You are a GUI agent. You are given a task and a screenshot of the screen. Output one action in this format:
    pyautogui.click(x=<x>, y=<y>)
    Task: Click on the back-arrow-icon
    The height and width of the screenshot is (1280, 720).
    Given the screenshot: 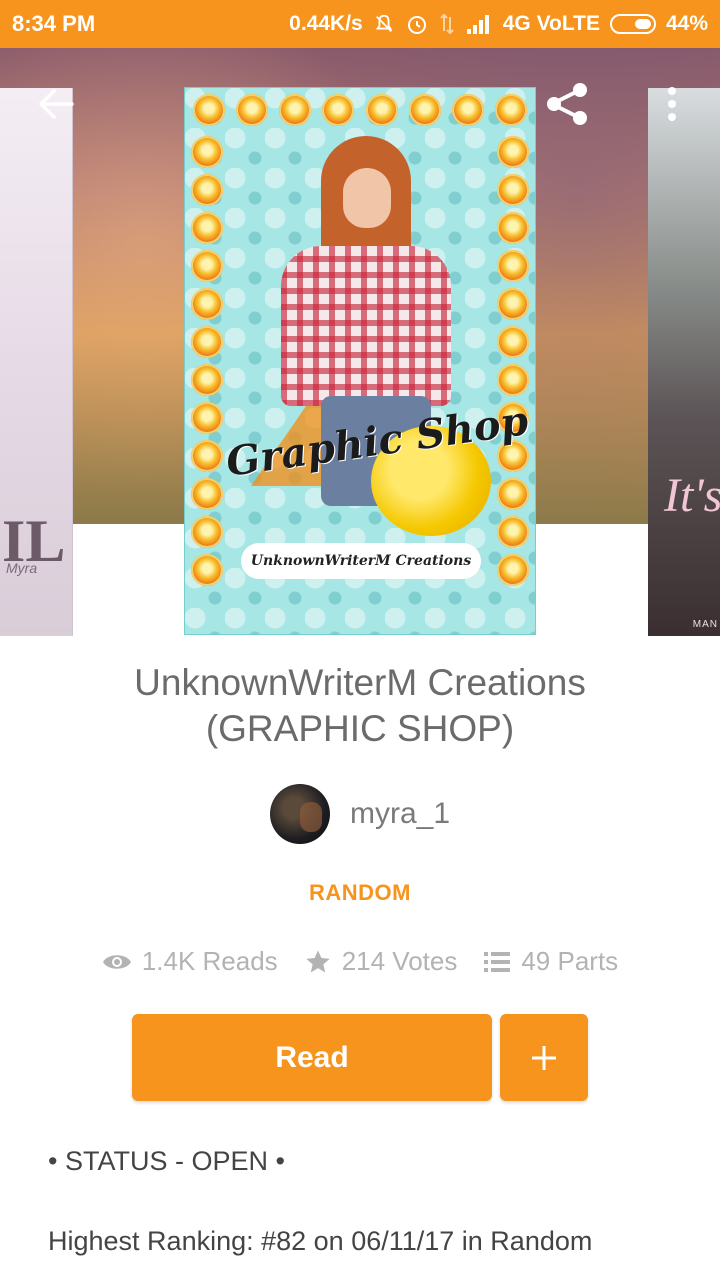 What is the action you would take?
    pyautogui.click(x=56, y=104)
    